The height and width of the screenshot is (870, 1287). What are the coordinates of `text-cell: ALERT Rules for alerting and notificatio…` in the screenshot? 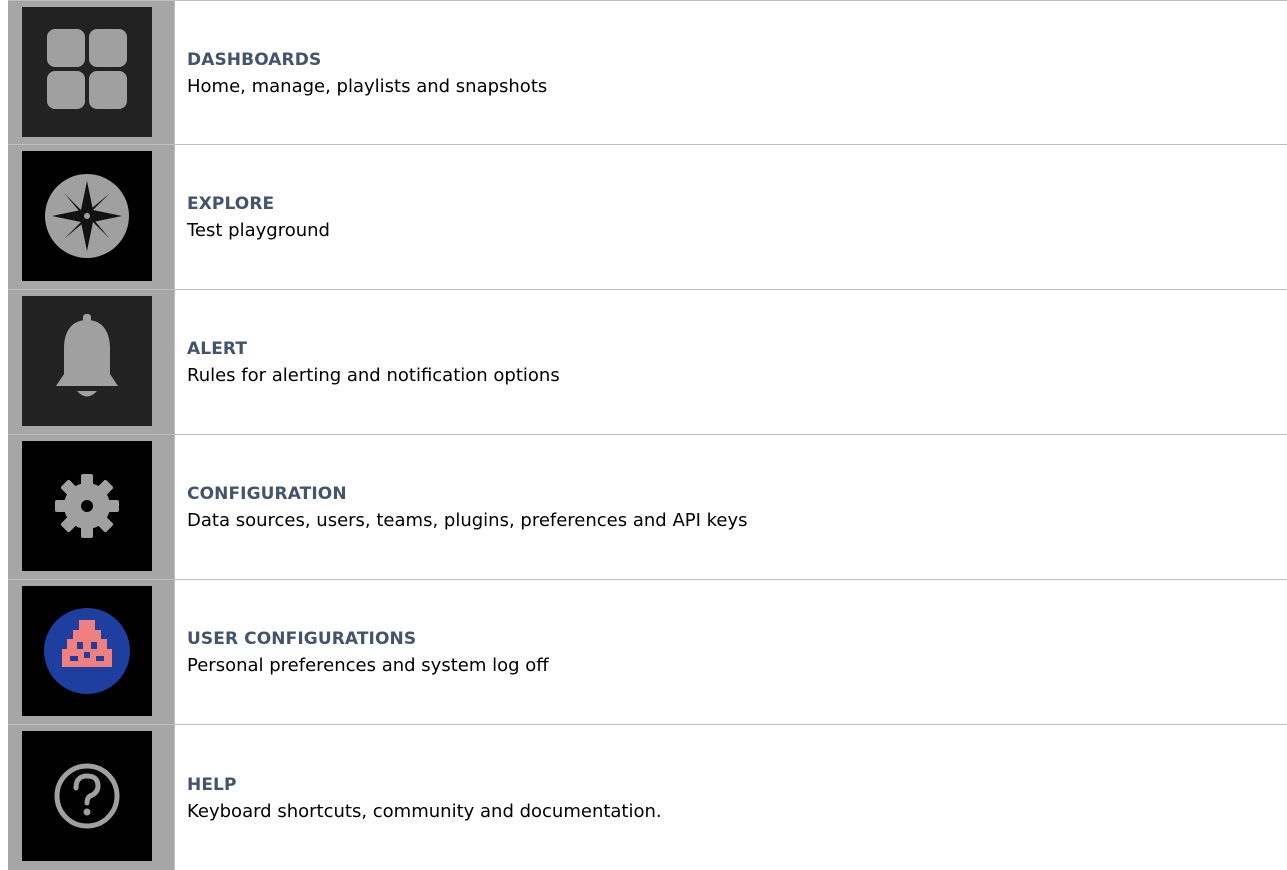 It's located at (731, 362).